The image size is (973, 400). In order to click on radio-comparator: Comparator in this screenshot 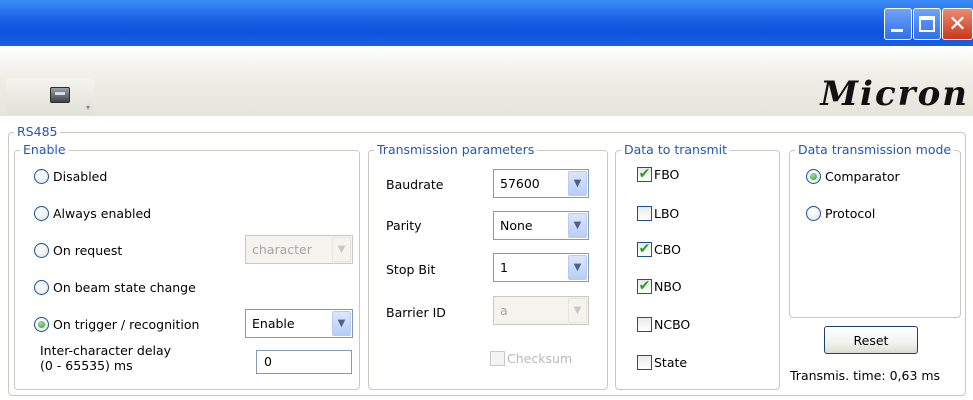, I will do `click(853, 176)`.